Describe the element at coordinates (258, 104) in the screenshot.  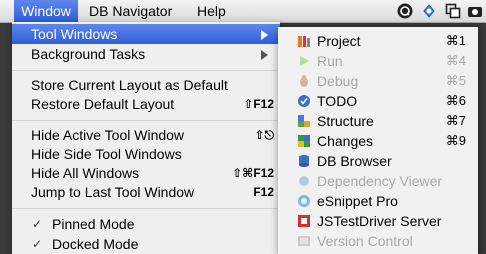
I see `menu-item-shortcut: ⇧F12` at that location.